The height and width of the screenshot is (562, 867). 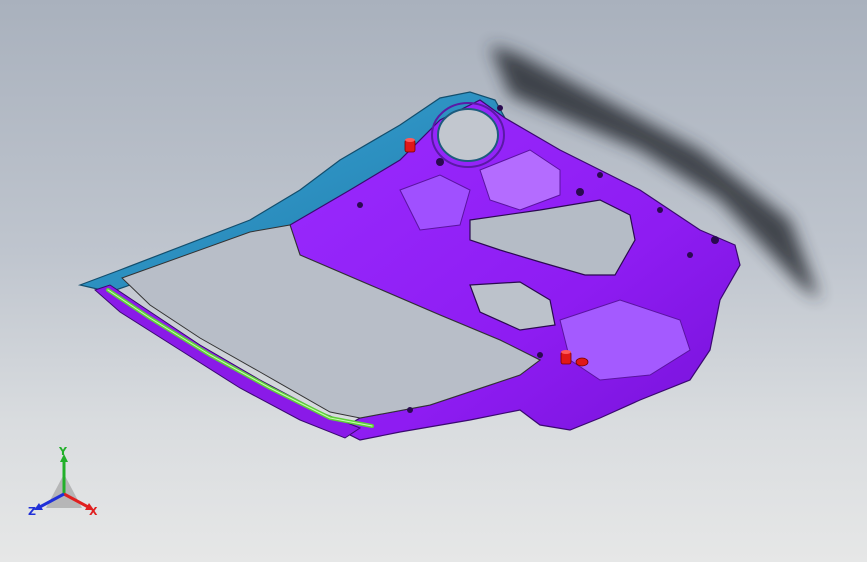 What do you see at coordinates (64, 486) in the screenshot?
I see `view-triad: Y X Z` at bounding box center [64, 486].